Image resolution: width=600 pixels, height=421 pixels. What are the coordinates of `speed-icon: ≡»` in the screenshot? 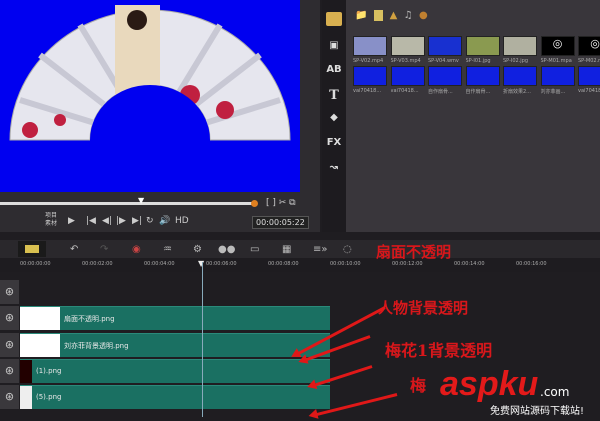 It's located at (320, 249).